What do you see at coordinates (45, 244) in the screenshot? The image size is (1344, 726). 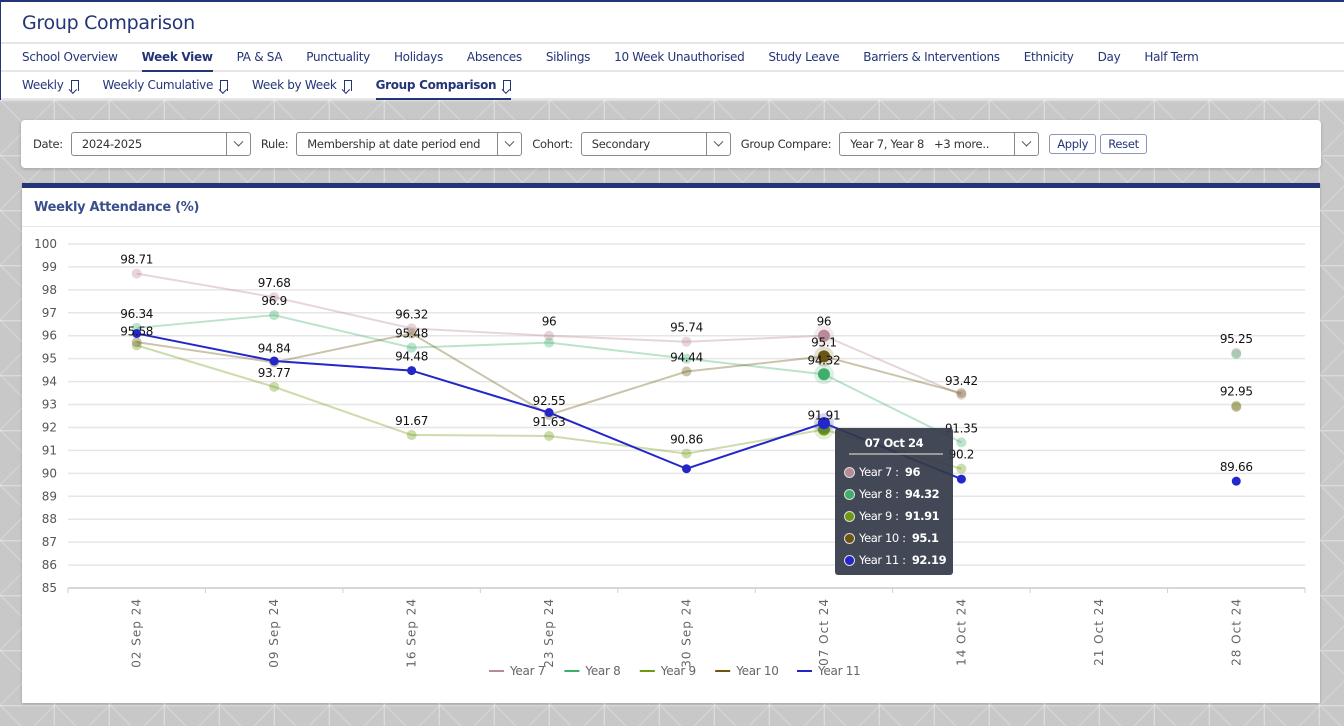 I see `y-tick-label: 100` at bounding box center [45, 244].